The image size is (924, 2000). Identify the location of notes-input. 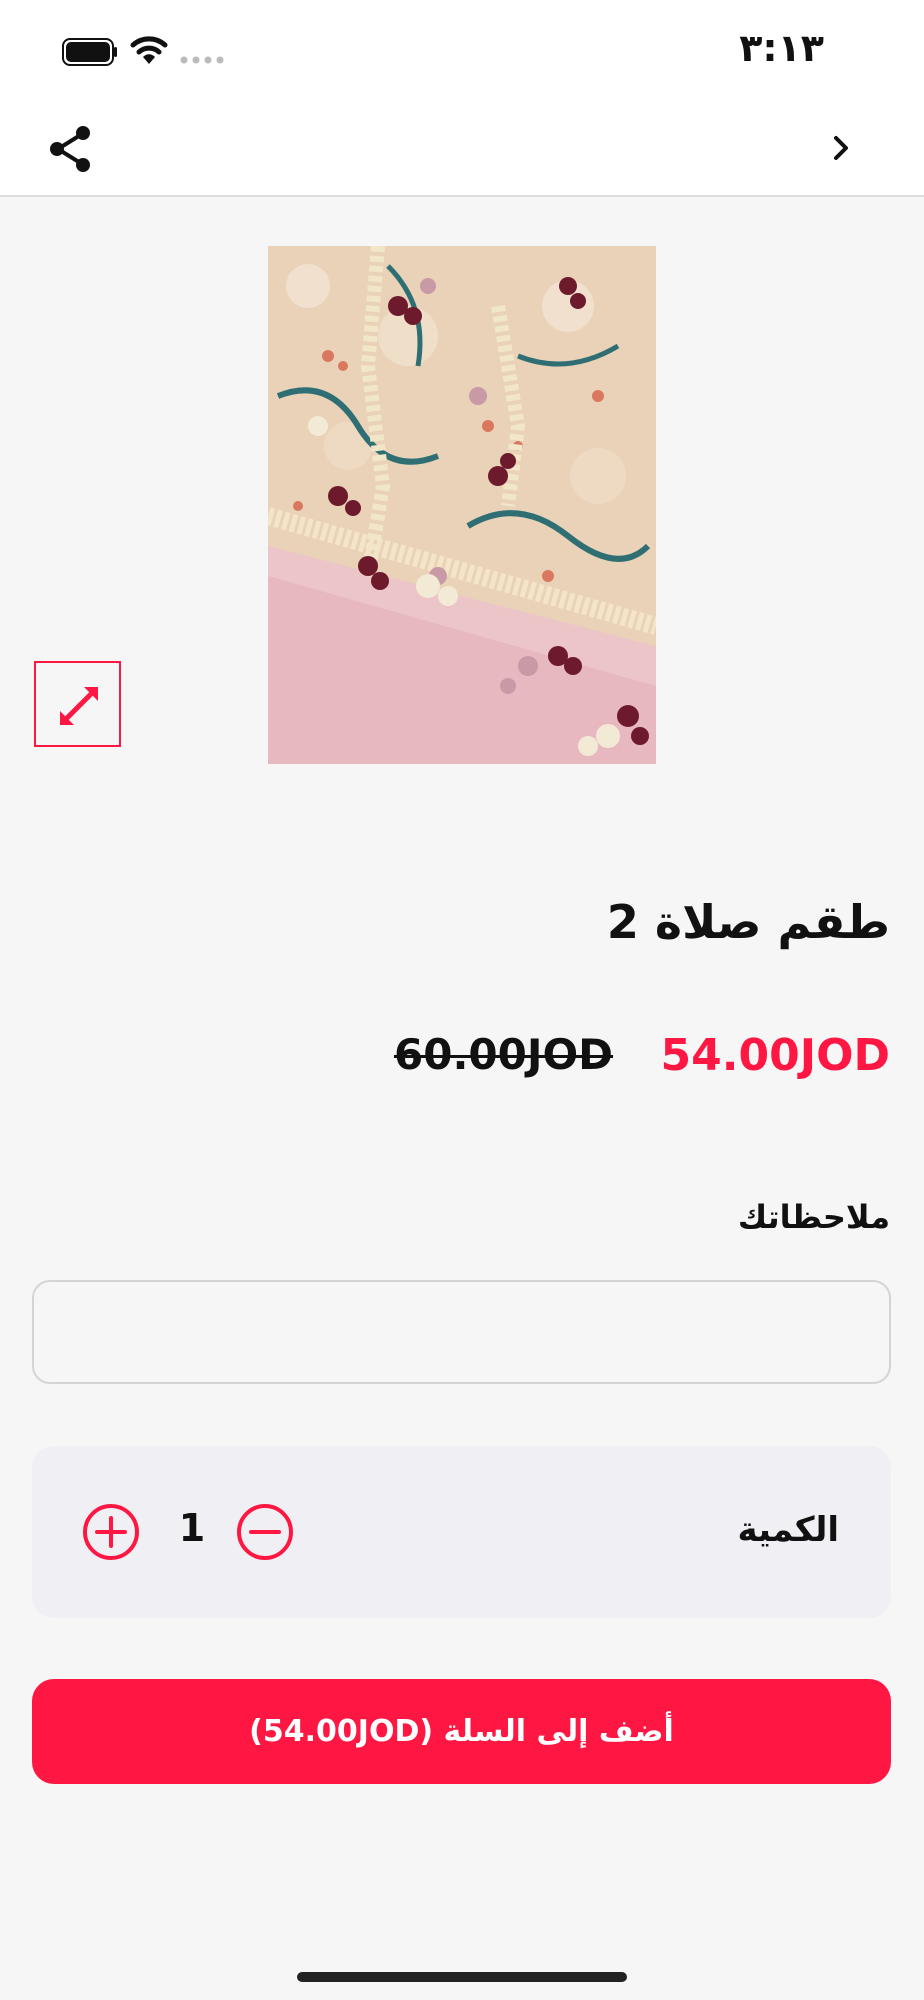
(461, 1332).